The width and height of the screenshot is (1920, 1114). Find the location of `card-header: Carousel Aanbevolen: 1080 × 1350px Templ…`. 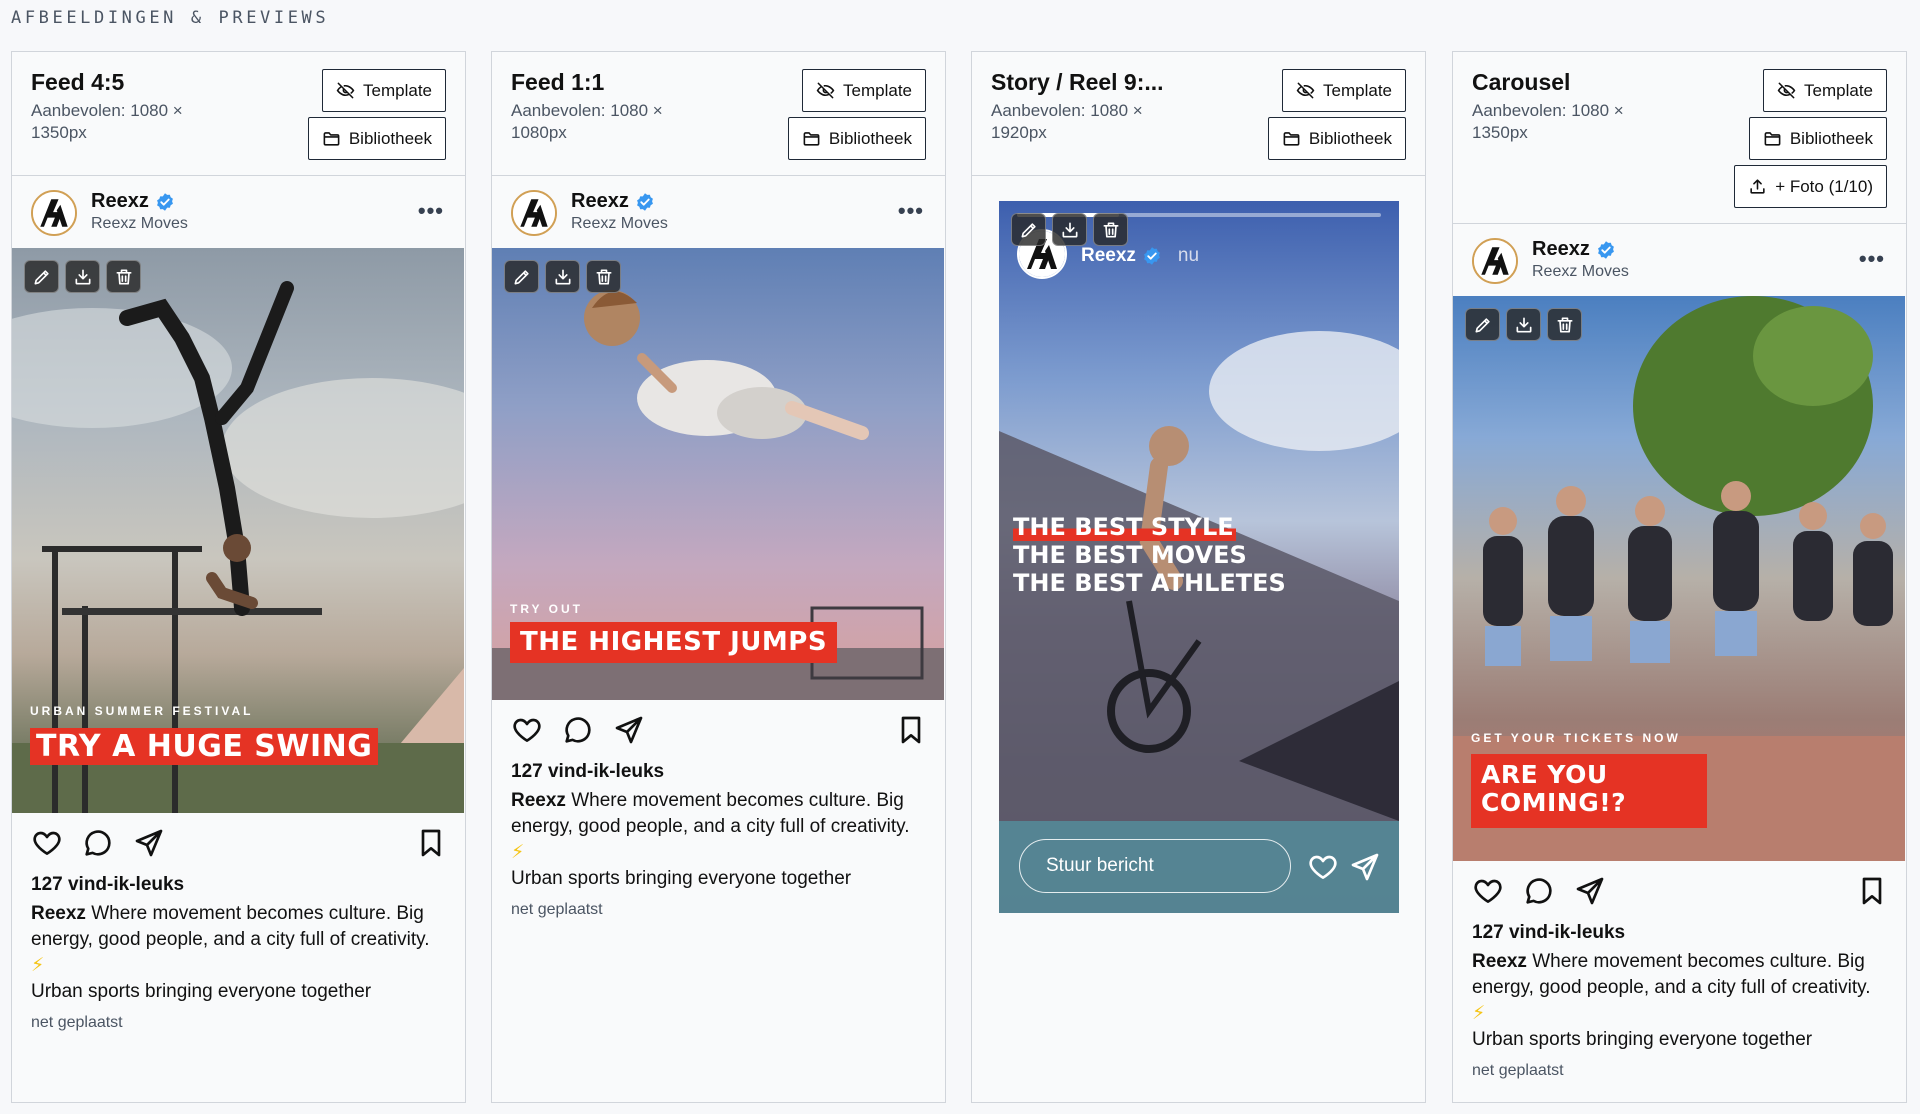

card-header: Carousel Aanbevolen: 1080 × 1350px Templ… is located at coordinates (1679, 138).